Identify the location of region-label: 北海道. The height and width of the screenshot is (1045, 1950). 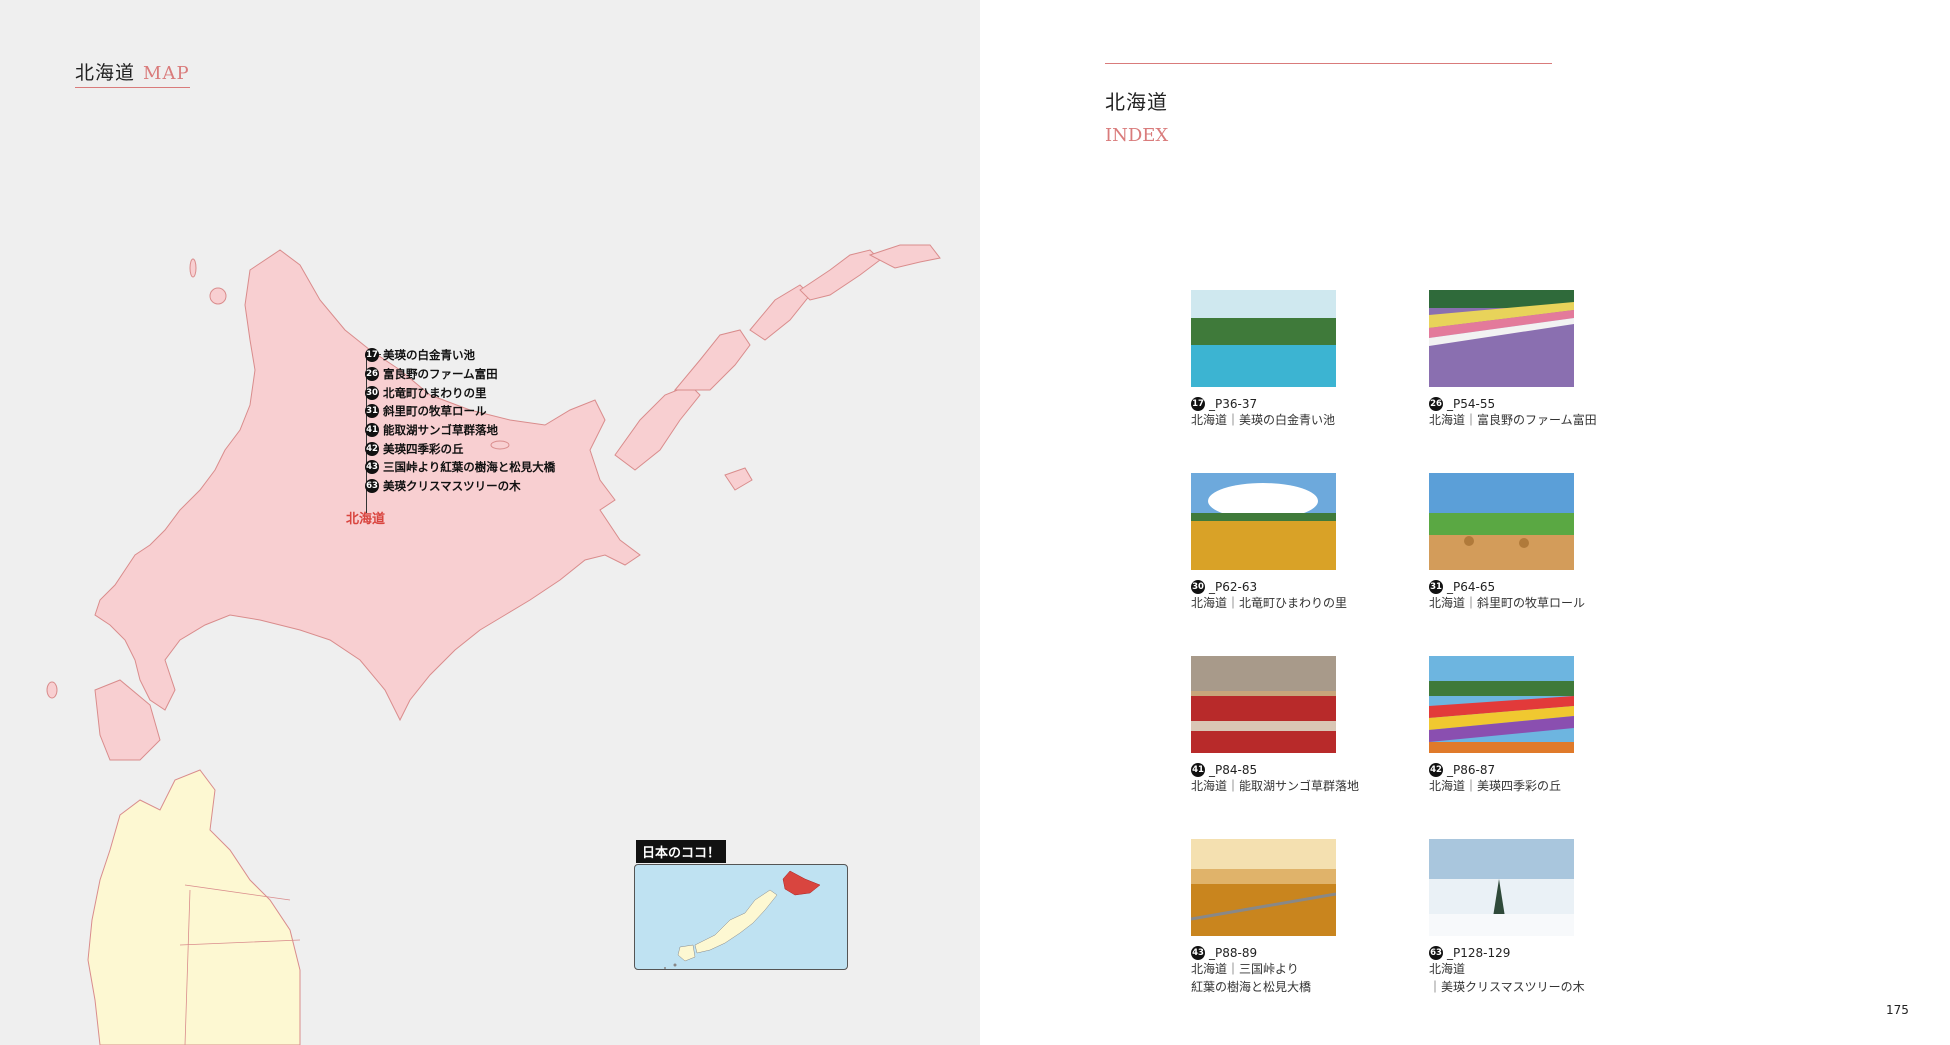
(366, 519).